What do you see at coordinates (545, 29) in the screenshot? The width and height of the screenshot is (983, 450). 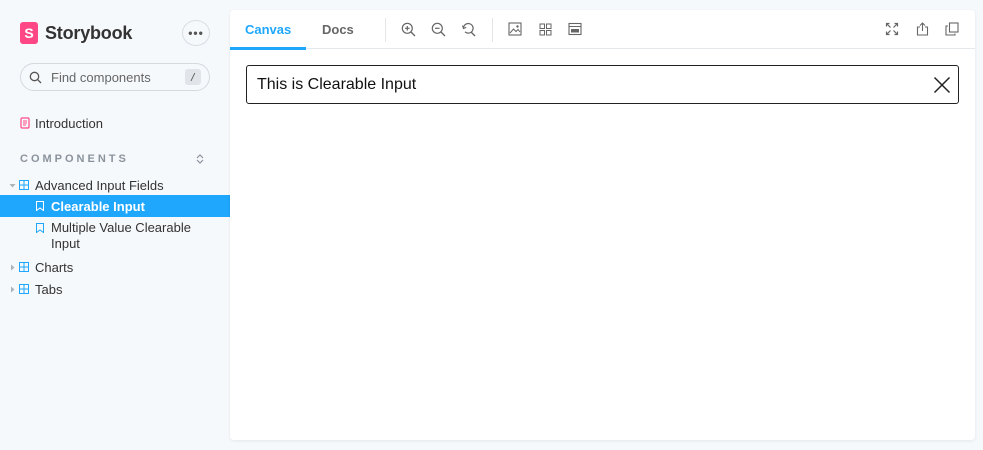 I see `grid-icon` at bounding box center [545, 29].